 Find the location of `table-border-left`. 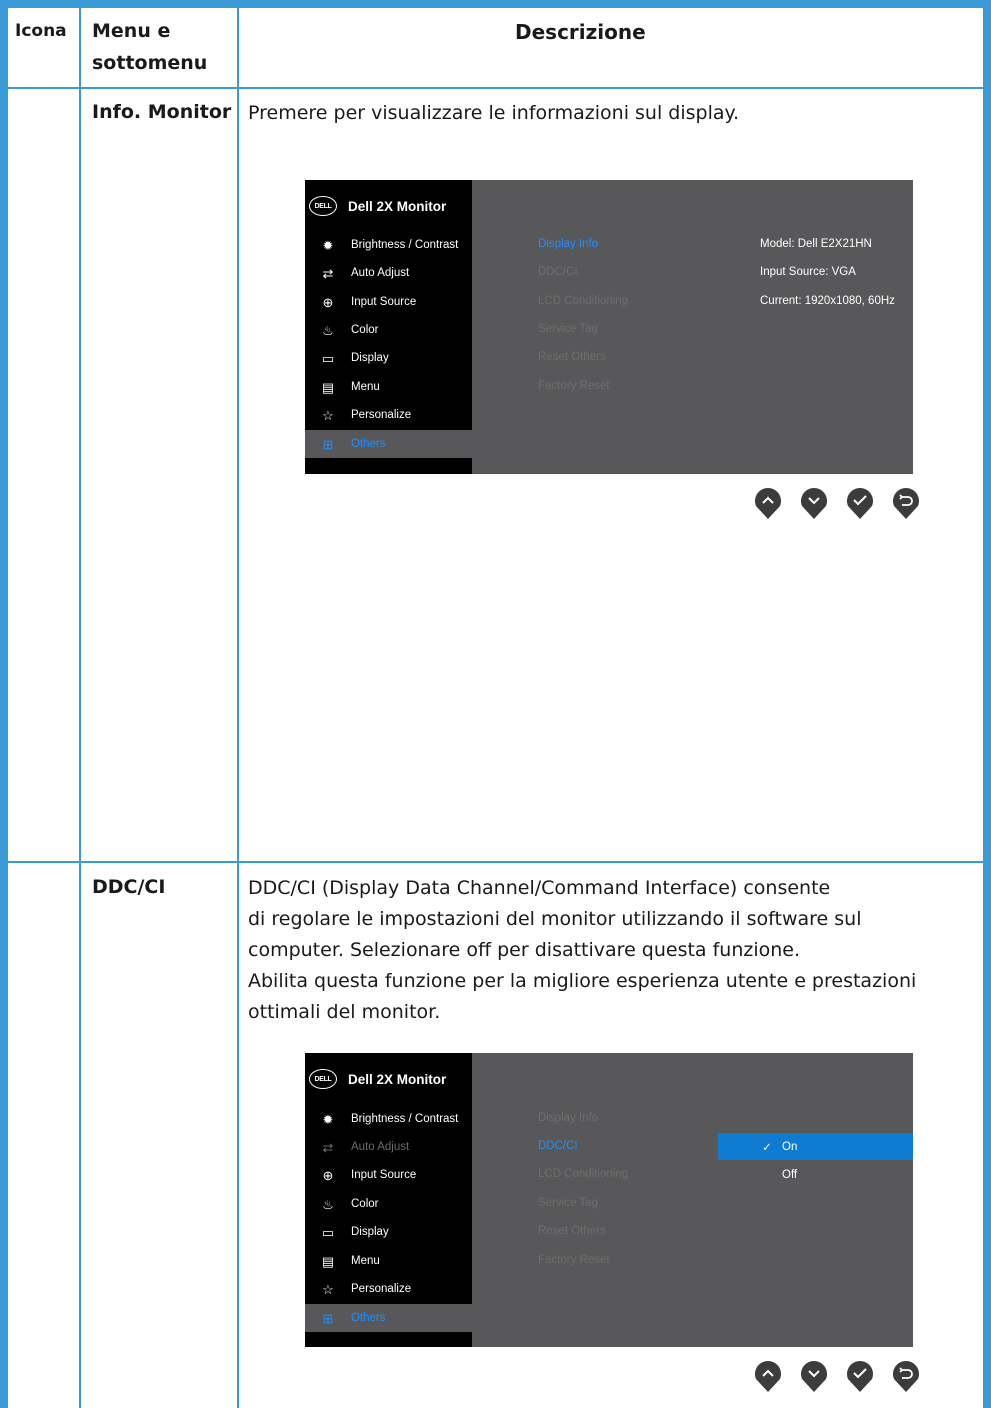

table-border-left is located at coordinates (4, 704).